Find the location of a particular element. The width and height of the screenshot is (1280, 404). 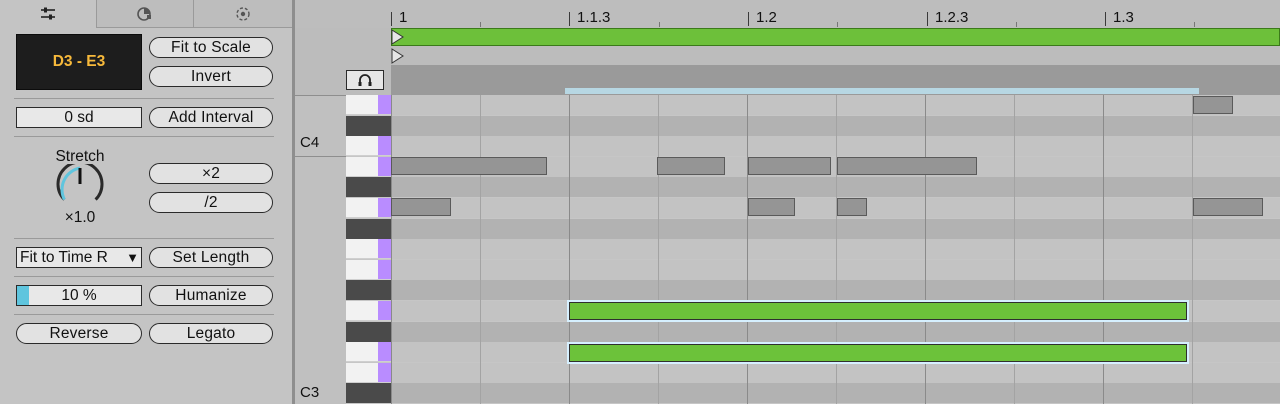

reverse-button: Reverse is located at coordinates (79, 333).